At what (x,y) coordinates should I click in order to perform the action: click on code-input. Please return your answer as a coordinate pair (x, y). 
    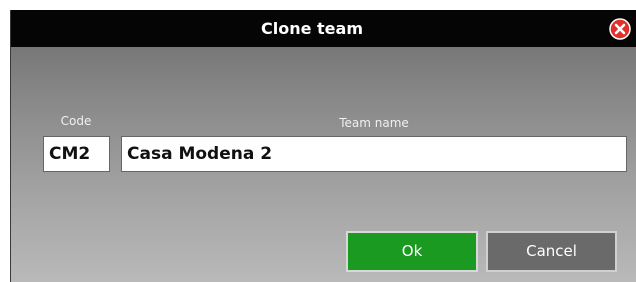
    Looking at the image, I should click on (76, 154).